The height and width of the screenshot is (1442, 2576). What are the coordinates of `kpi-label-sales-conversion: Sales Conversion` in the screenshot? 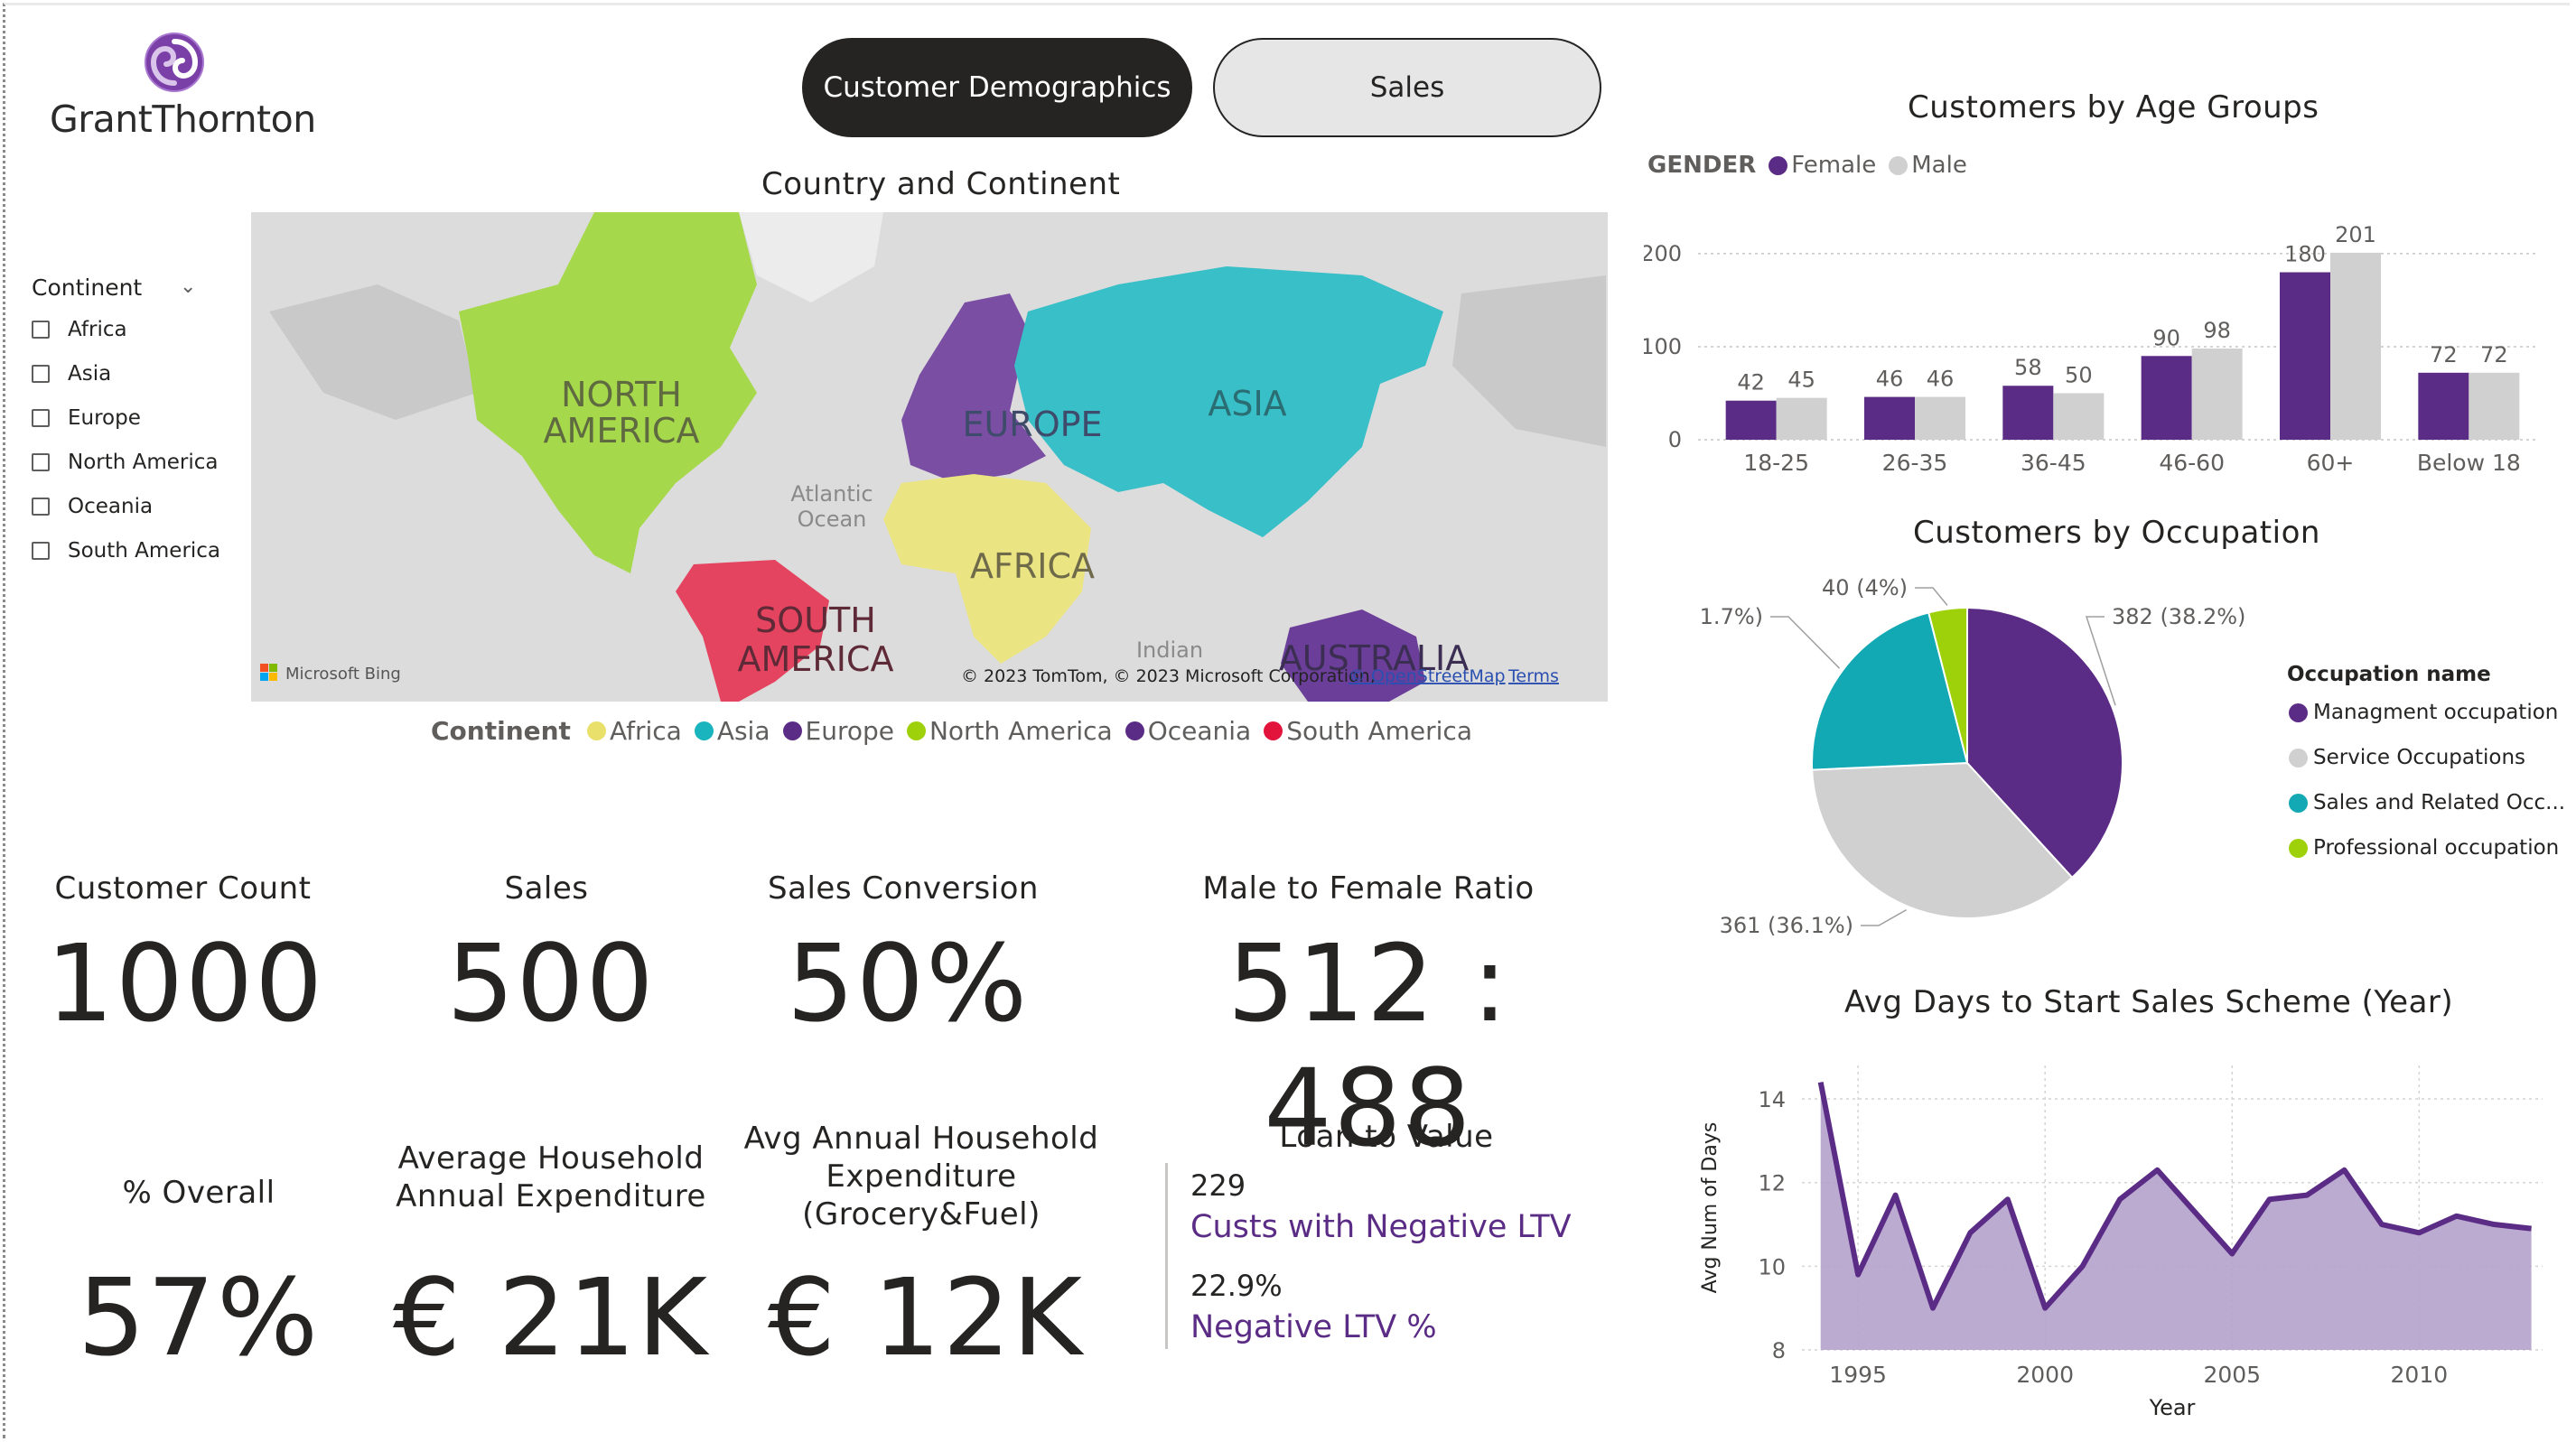 It's located at (903, 888).